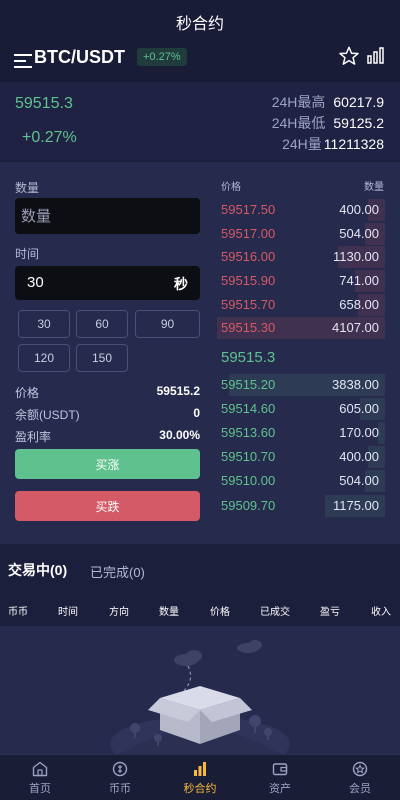 This screenshot has height=800, width=400. I want to click on bid-qty: 170.00, so click(359, 432).